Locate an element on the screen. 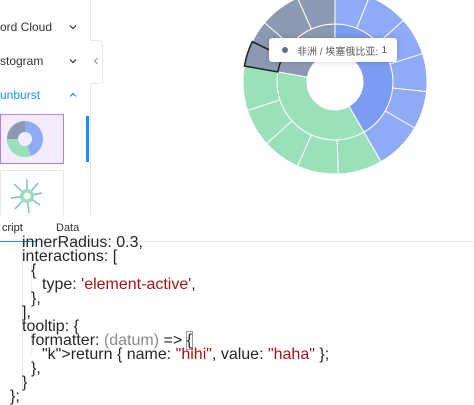 This screenshot has height=405, width=474. tooltip-marker-dot is located at coordinates (285, 50).